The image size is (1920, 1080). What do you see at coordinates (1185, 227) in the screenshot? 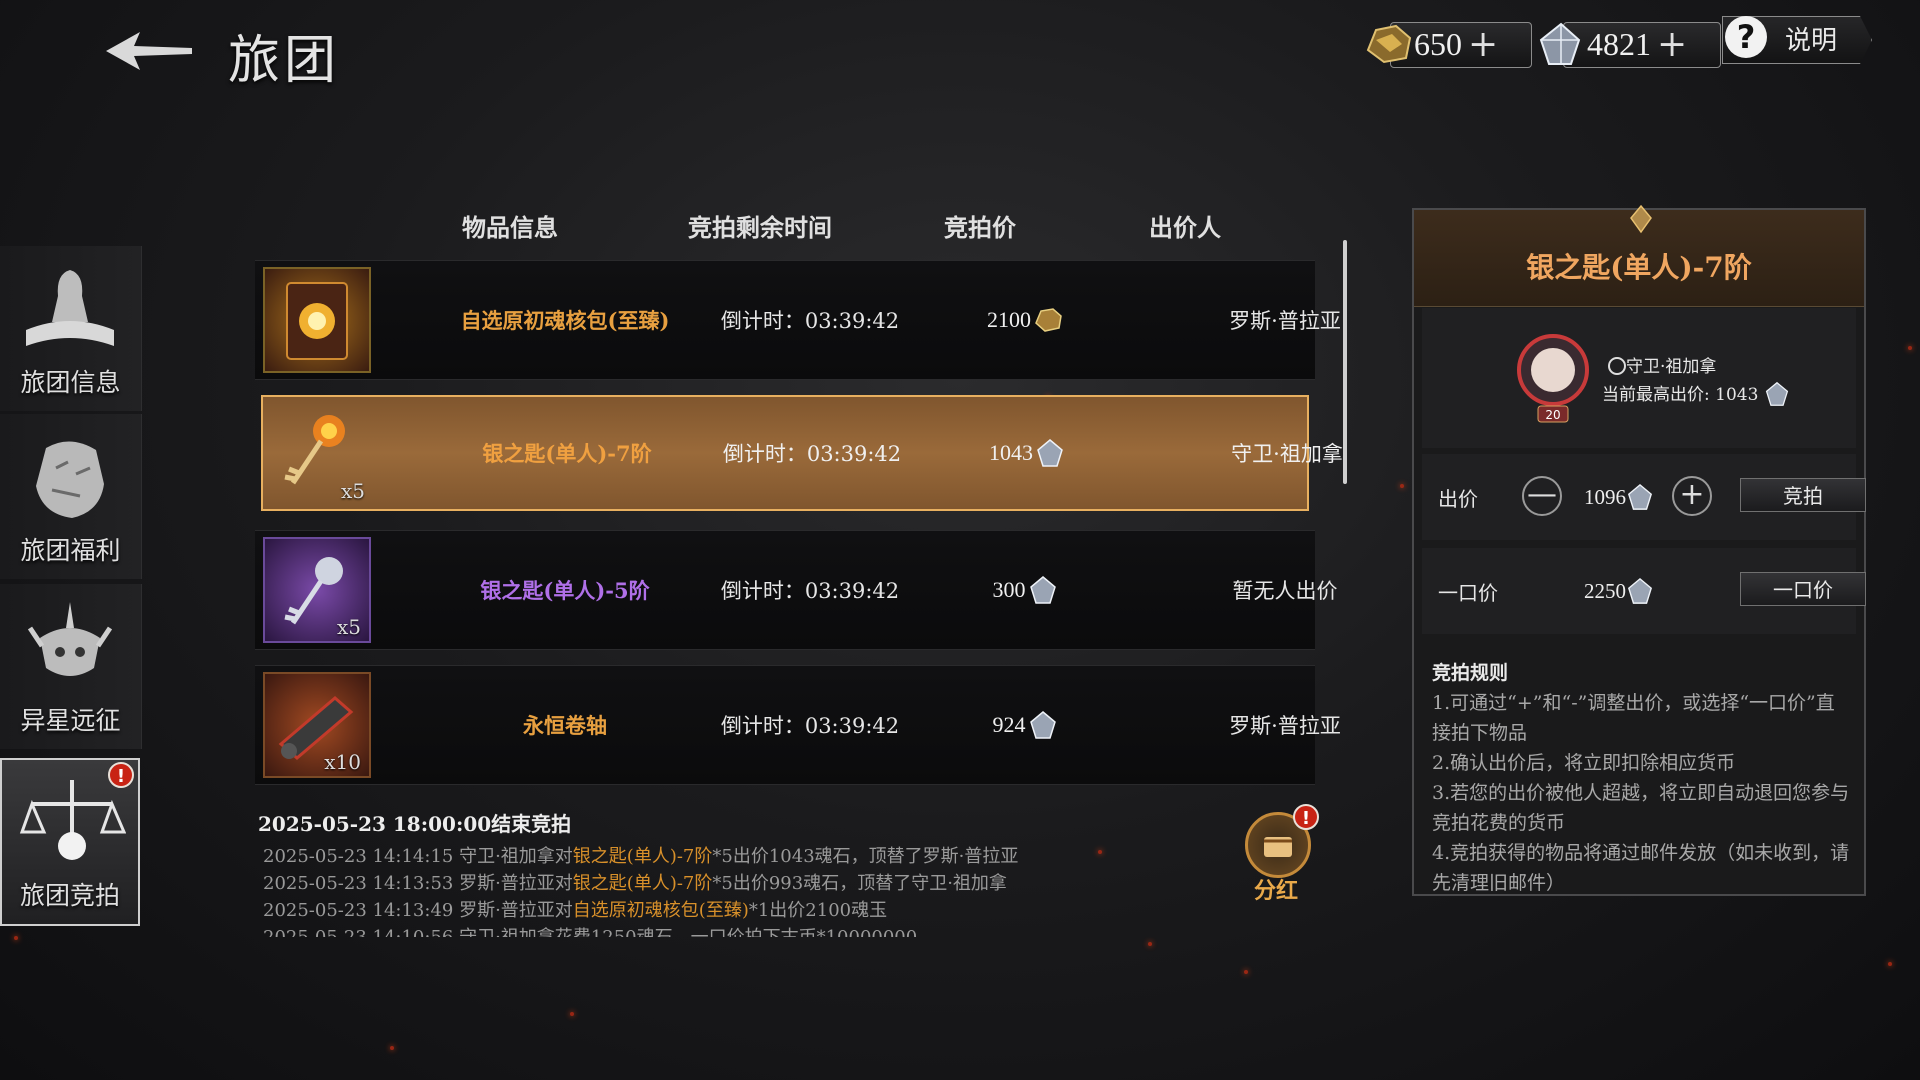
I see `column-header-bidder: 出价人` at bounding box center [1185, 227].